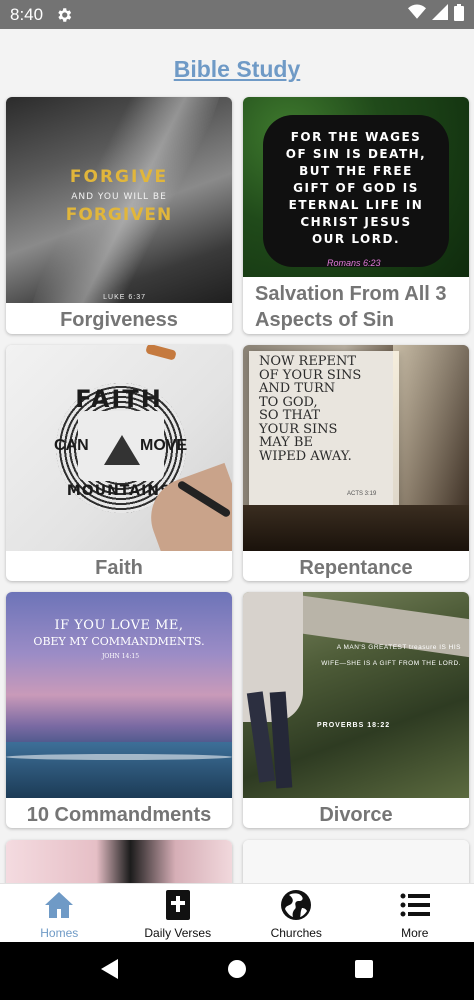  I want to click on verse-line: NOW REPENT, so click(308, 361).